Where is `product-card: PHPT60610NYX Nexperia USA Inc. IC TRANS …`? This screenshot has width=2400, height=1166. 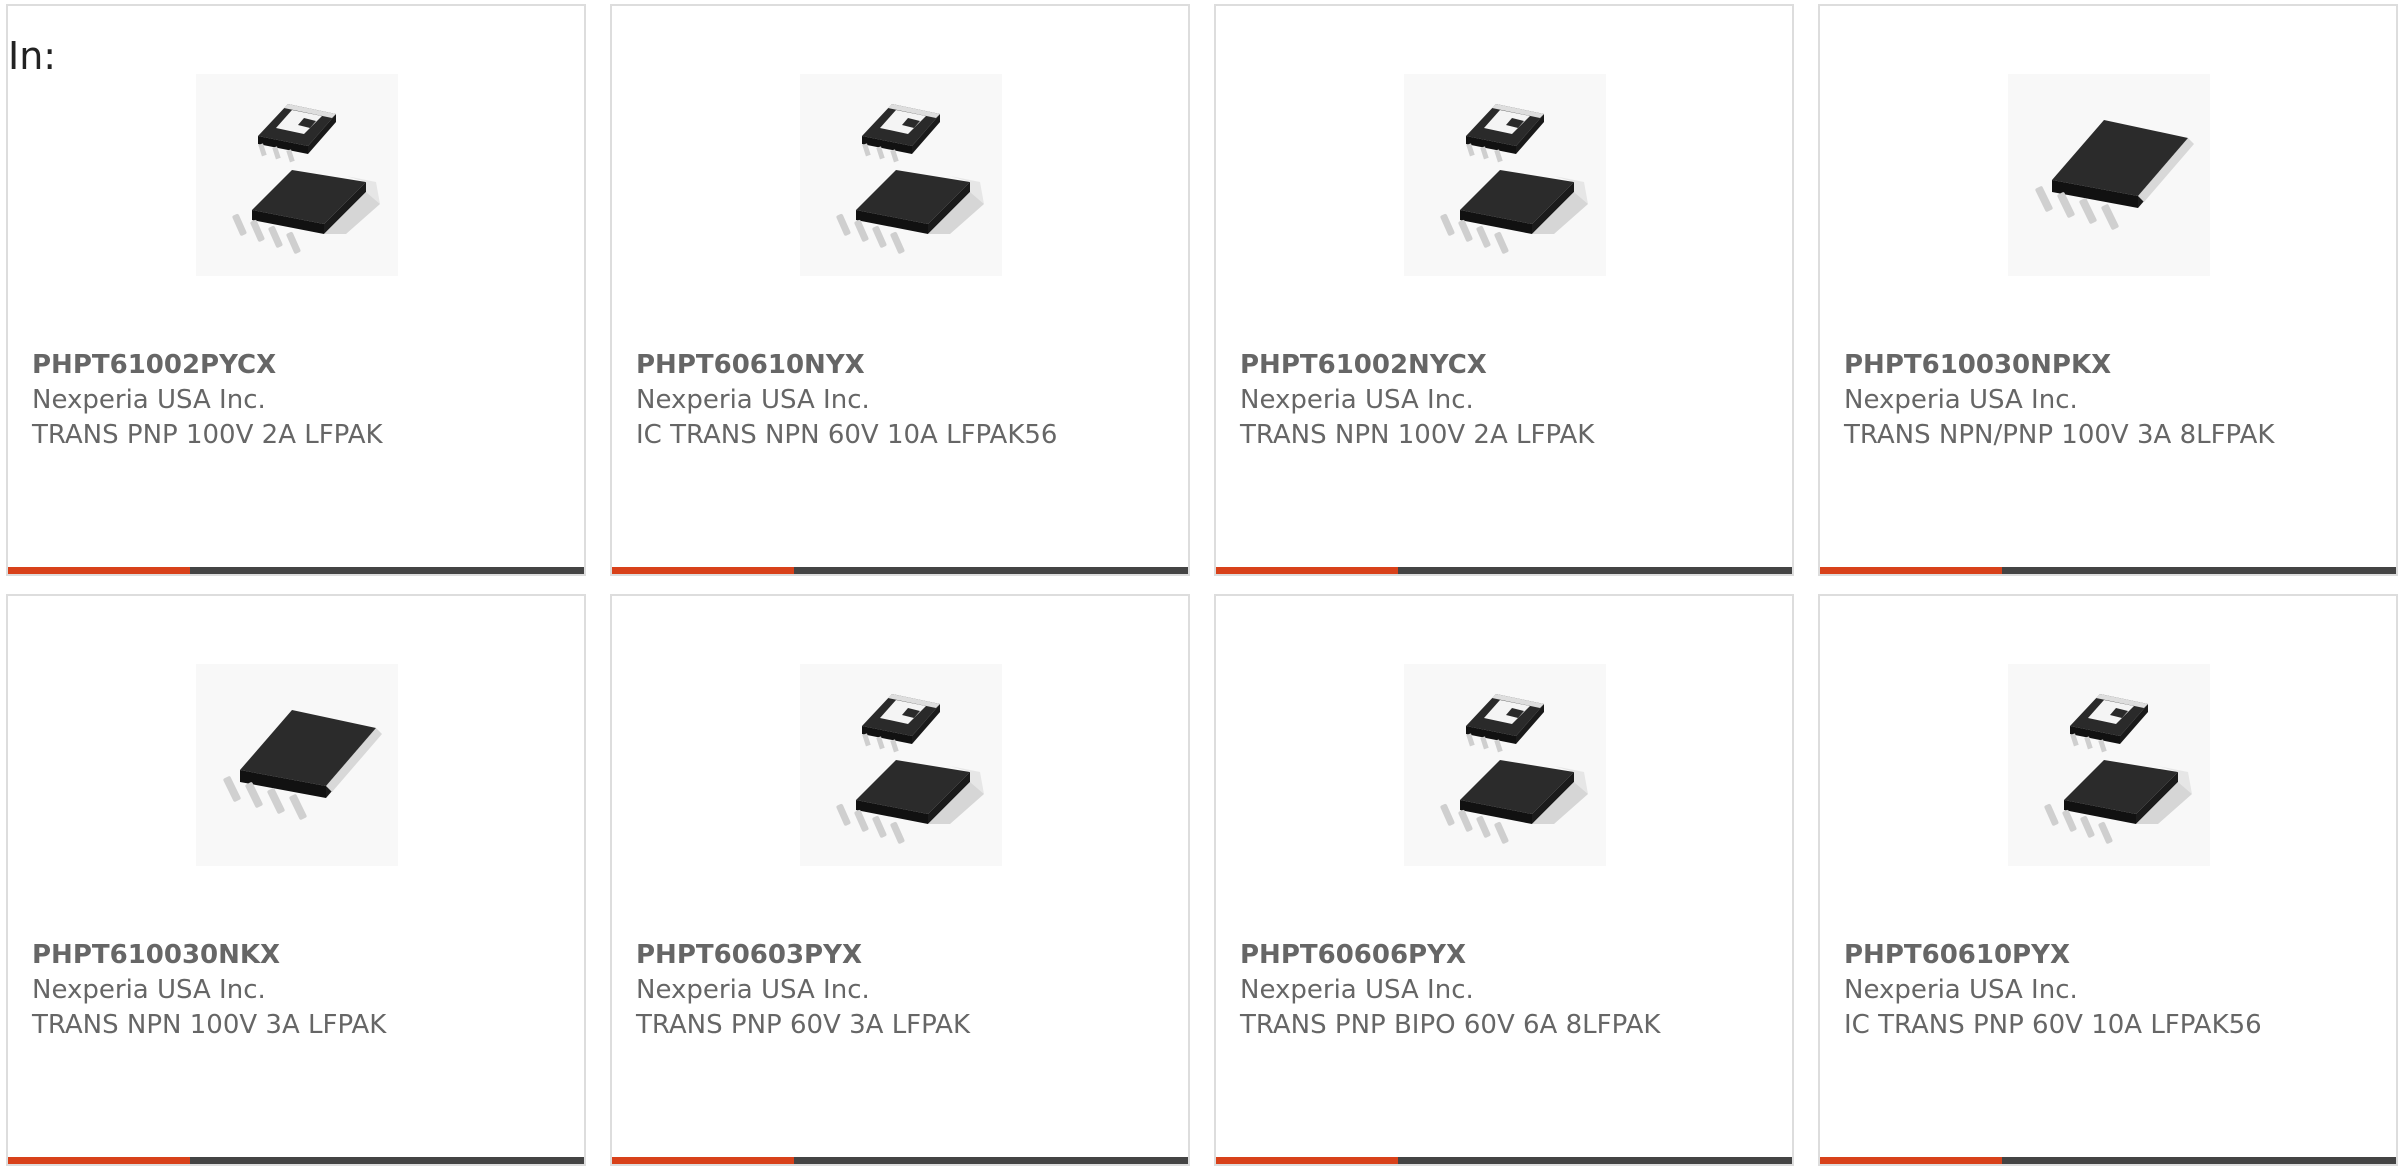
product-card: PHPT60610NYX Nexperia USA Inc. IC TRANS … is located at coordinates (900, 290).